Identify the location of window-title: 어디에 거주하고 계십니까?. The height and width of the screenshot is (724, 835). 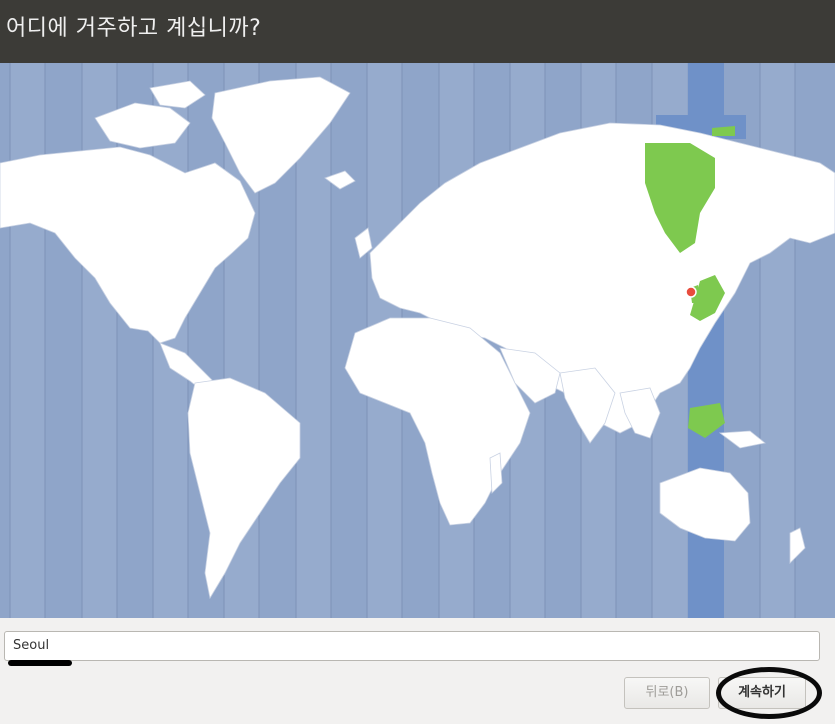
(134, 28).